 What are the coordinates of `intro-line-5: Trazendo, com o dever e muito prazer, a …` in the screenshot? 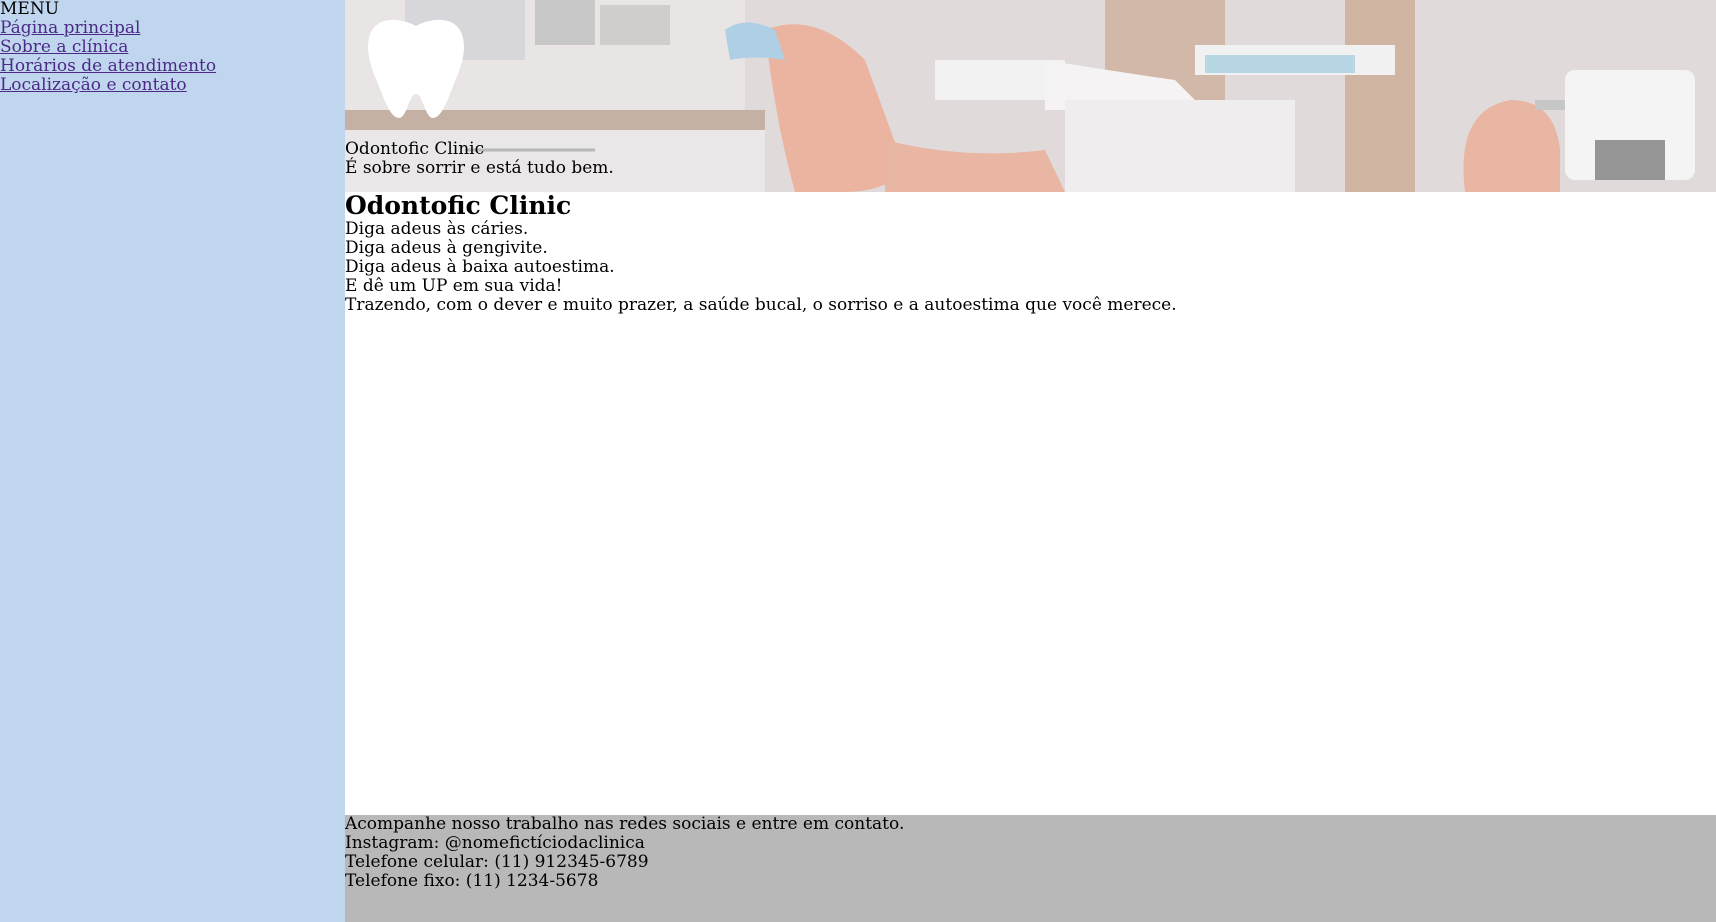 It's located at (761, 305).